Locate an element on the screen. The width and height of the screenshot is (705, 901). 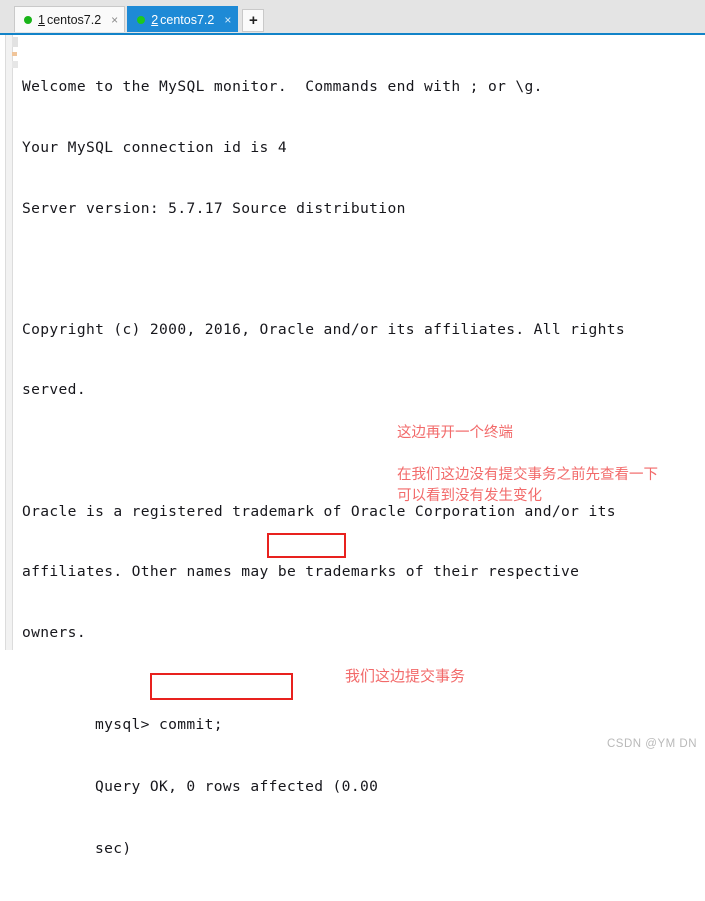
bottom-result-line: Query OK, 0 rows affected (0.00 is located at coordinates (237, 787).